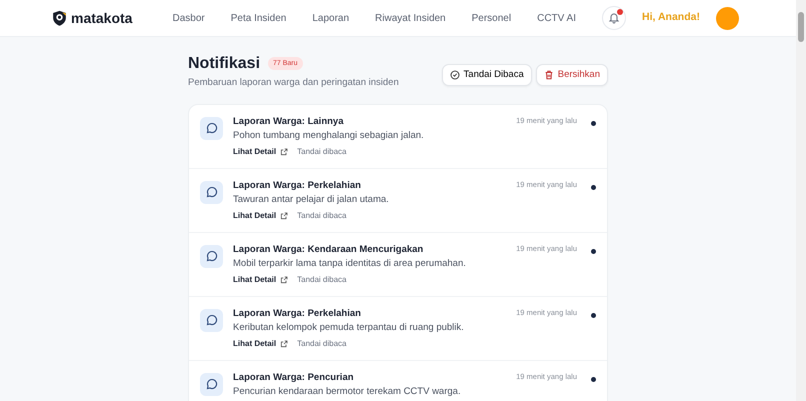  I want to click on nav-link: Dasbor, so click(188, 18).